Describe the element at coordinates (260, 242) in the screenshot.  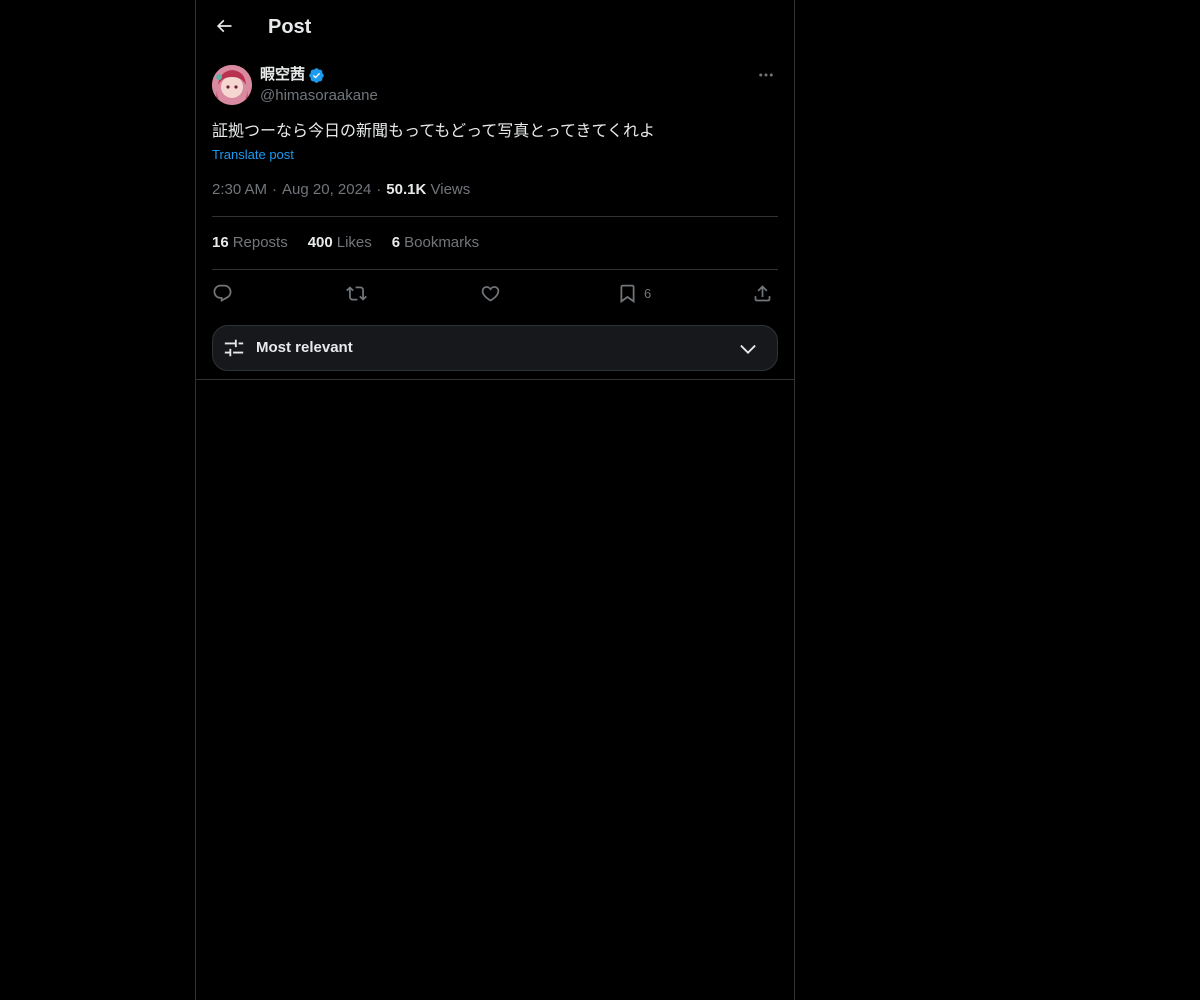
I see `reposts-label: Reposts` at that location.